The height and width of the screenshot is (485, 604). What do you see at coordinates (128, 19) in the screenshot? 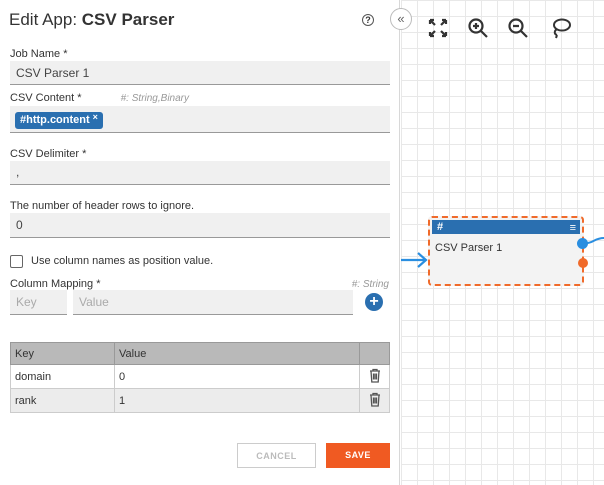
I see `app-name: CSV Parser` at bounding box center [128, 19].